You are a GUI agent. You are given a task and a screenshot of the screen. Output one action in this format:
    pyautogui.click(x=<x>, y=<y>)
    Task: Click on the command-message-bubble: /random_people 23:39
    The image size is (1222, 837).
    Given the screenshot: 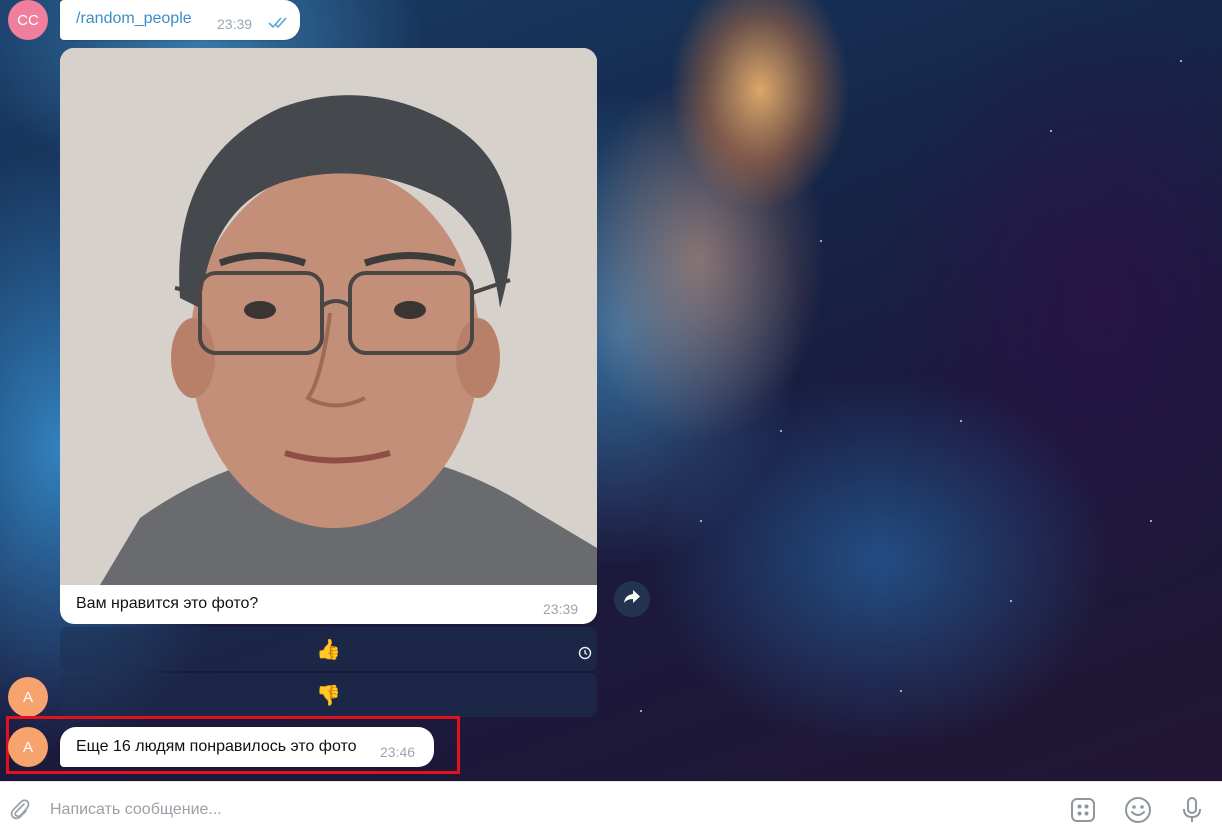 What is the action you would take?
    pyautogui.click(x=180, y=20)
    